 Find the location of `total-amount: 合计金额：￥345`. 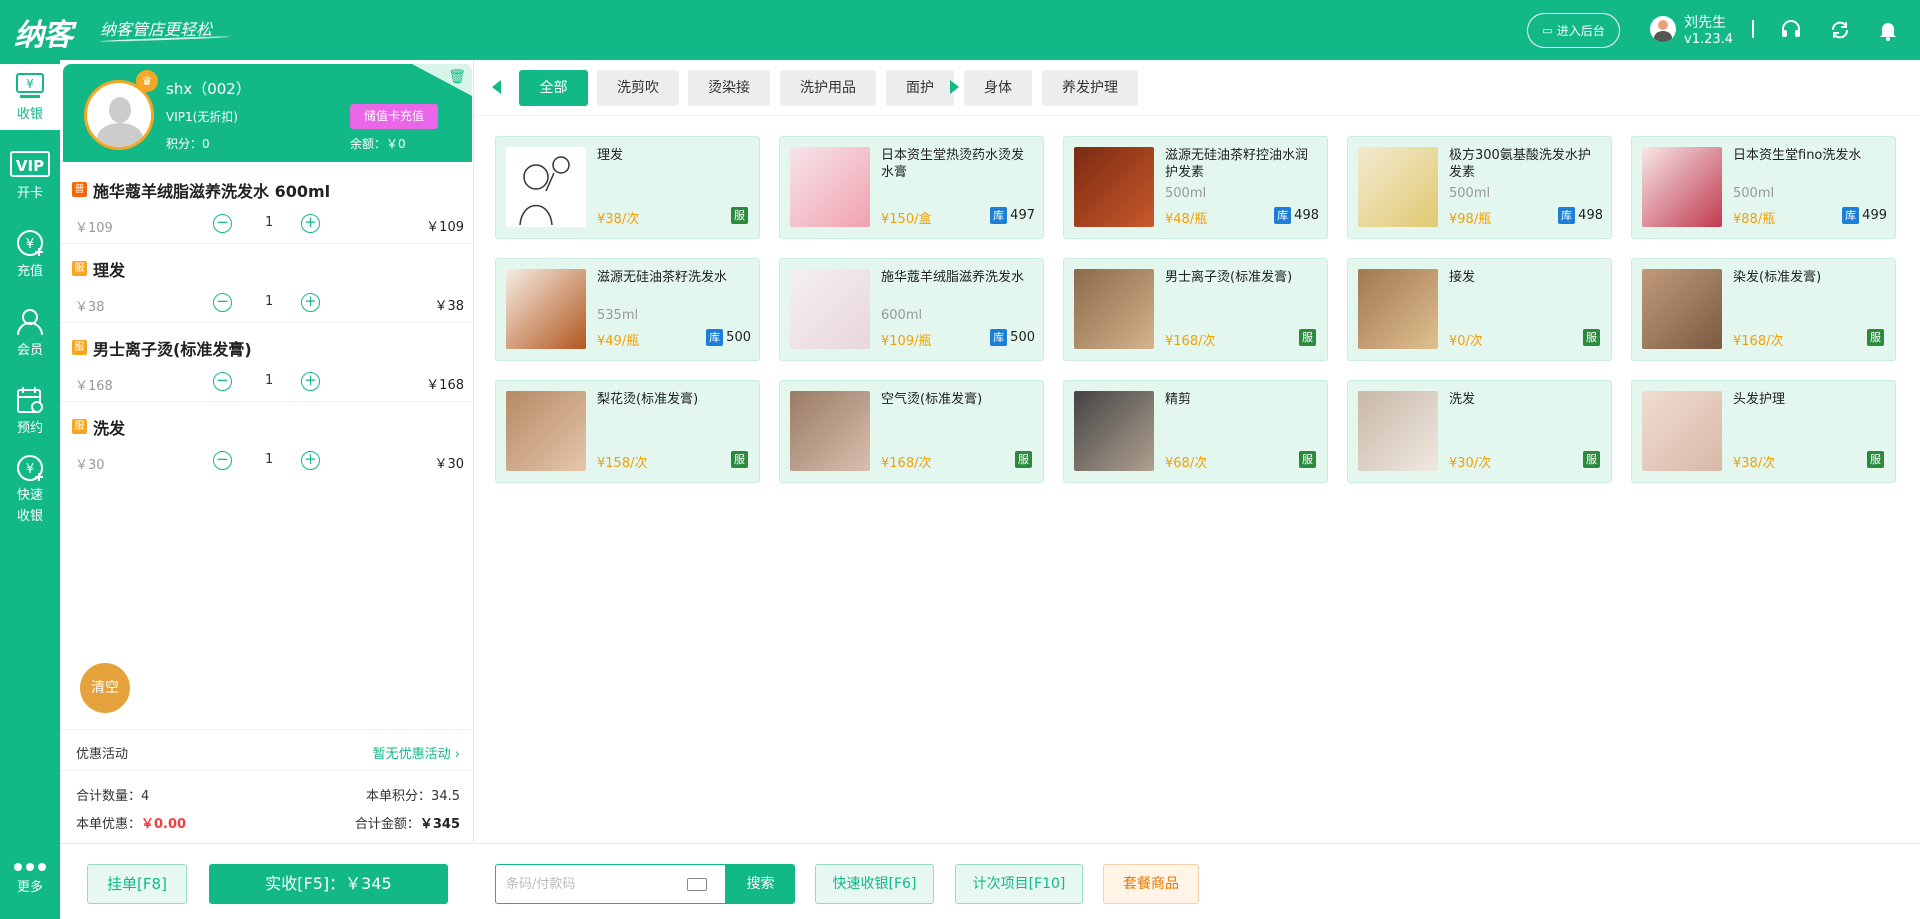

total-amount: 合计金额：￥345 is located at coordinates (407, 824).